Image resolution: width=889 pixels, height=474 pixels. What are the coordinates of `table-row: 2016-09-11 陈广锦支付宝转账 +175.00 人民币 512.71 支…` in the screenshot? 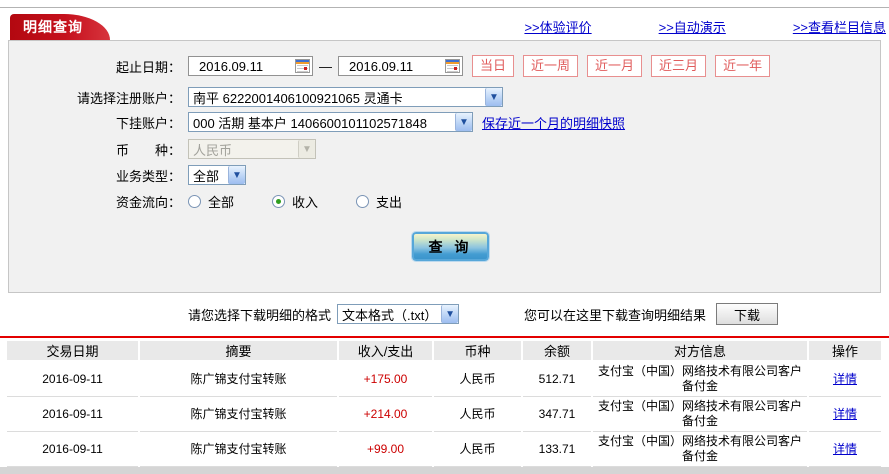 It's located at (444, 379).